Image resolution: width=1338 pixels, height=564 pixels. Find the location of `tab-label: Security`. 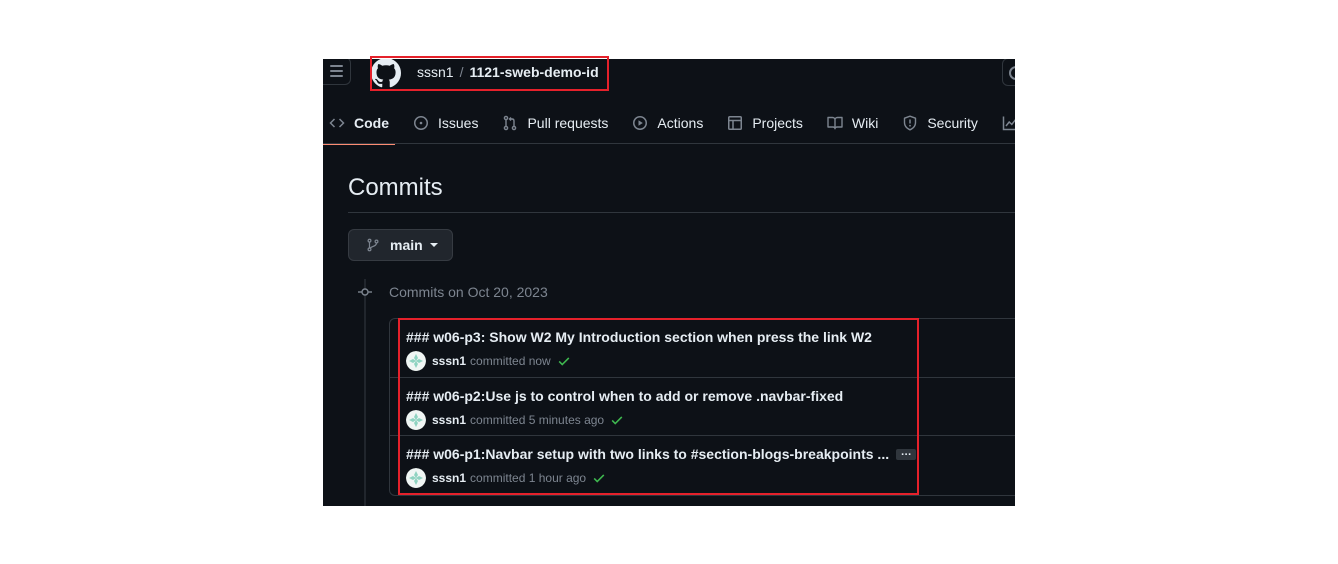

tab-label: Security is located at coordinates (952, 123).